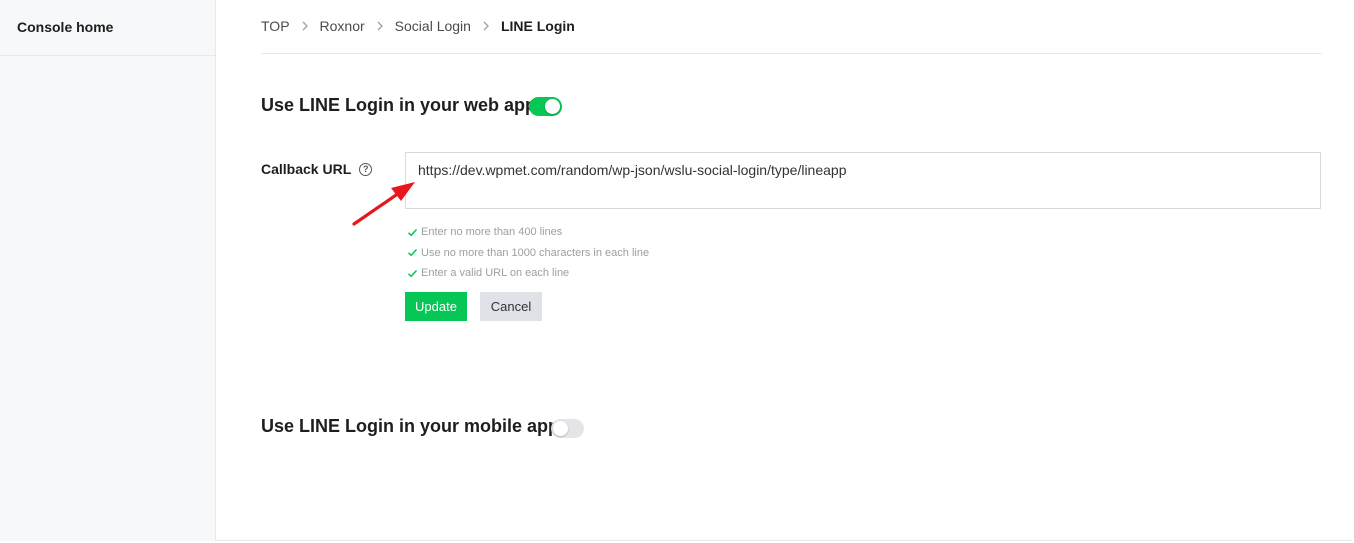 The width and height of the screenshot is (1354, 543). What do you see at coordinates (495, 273) in the screenshot?
I see `validation-rule-text: Enter a valid URL on each line` at bounding box center [495, 273].